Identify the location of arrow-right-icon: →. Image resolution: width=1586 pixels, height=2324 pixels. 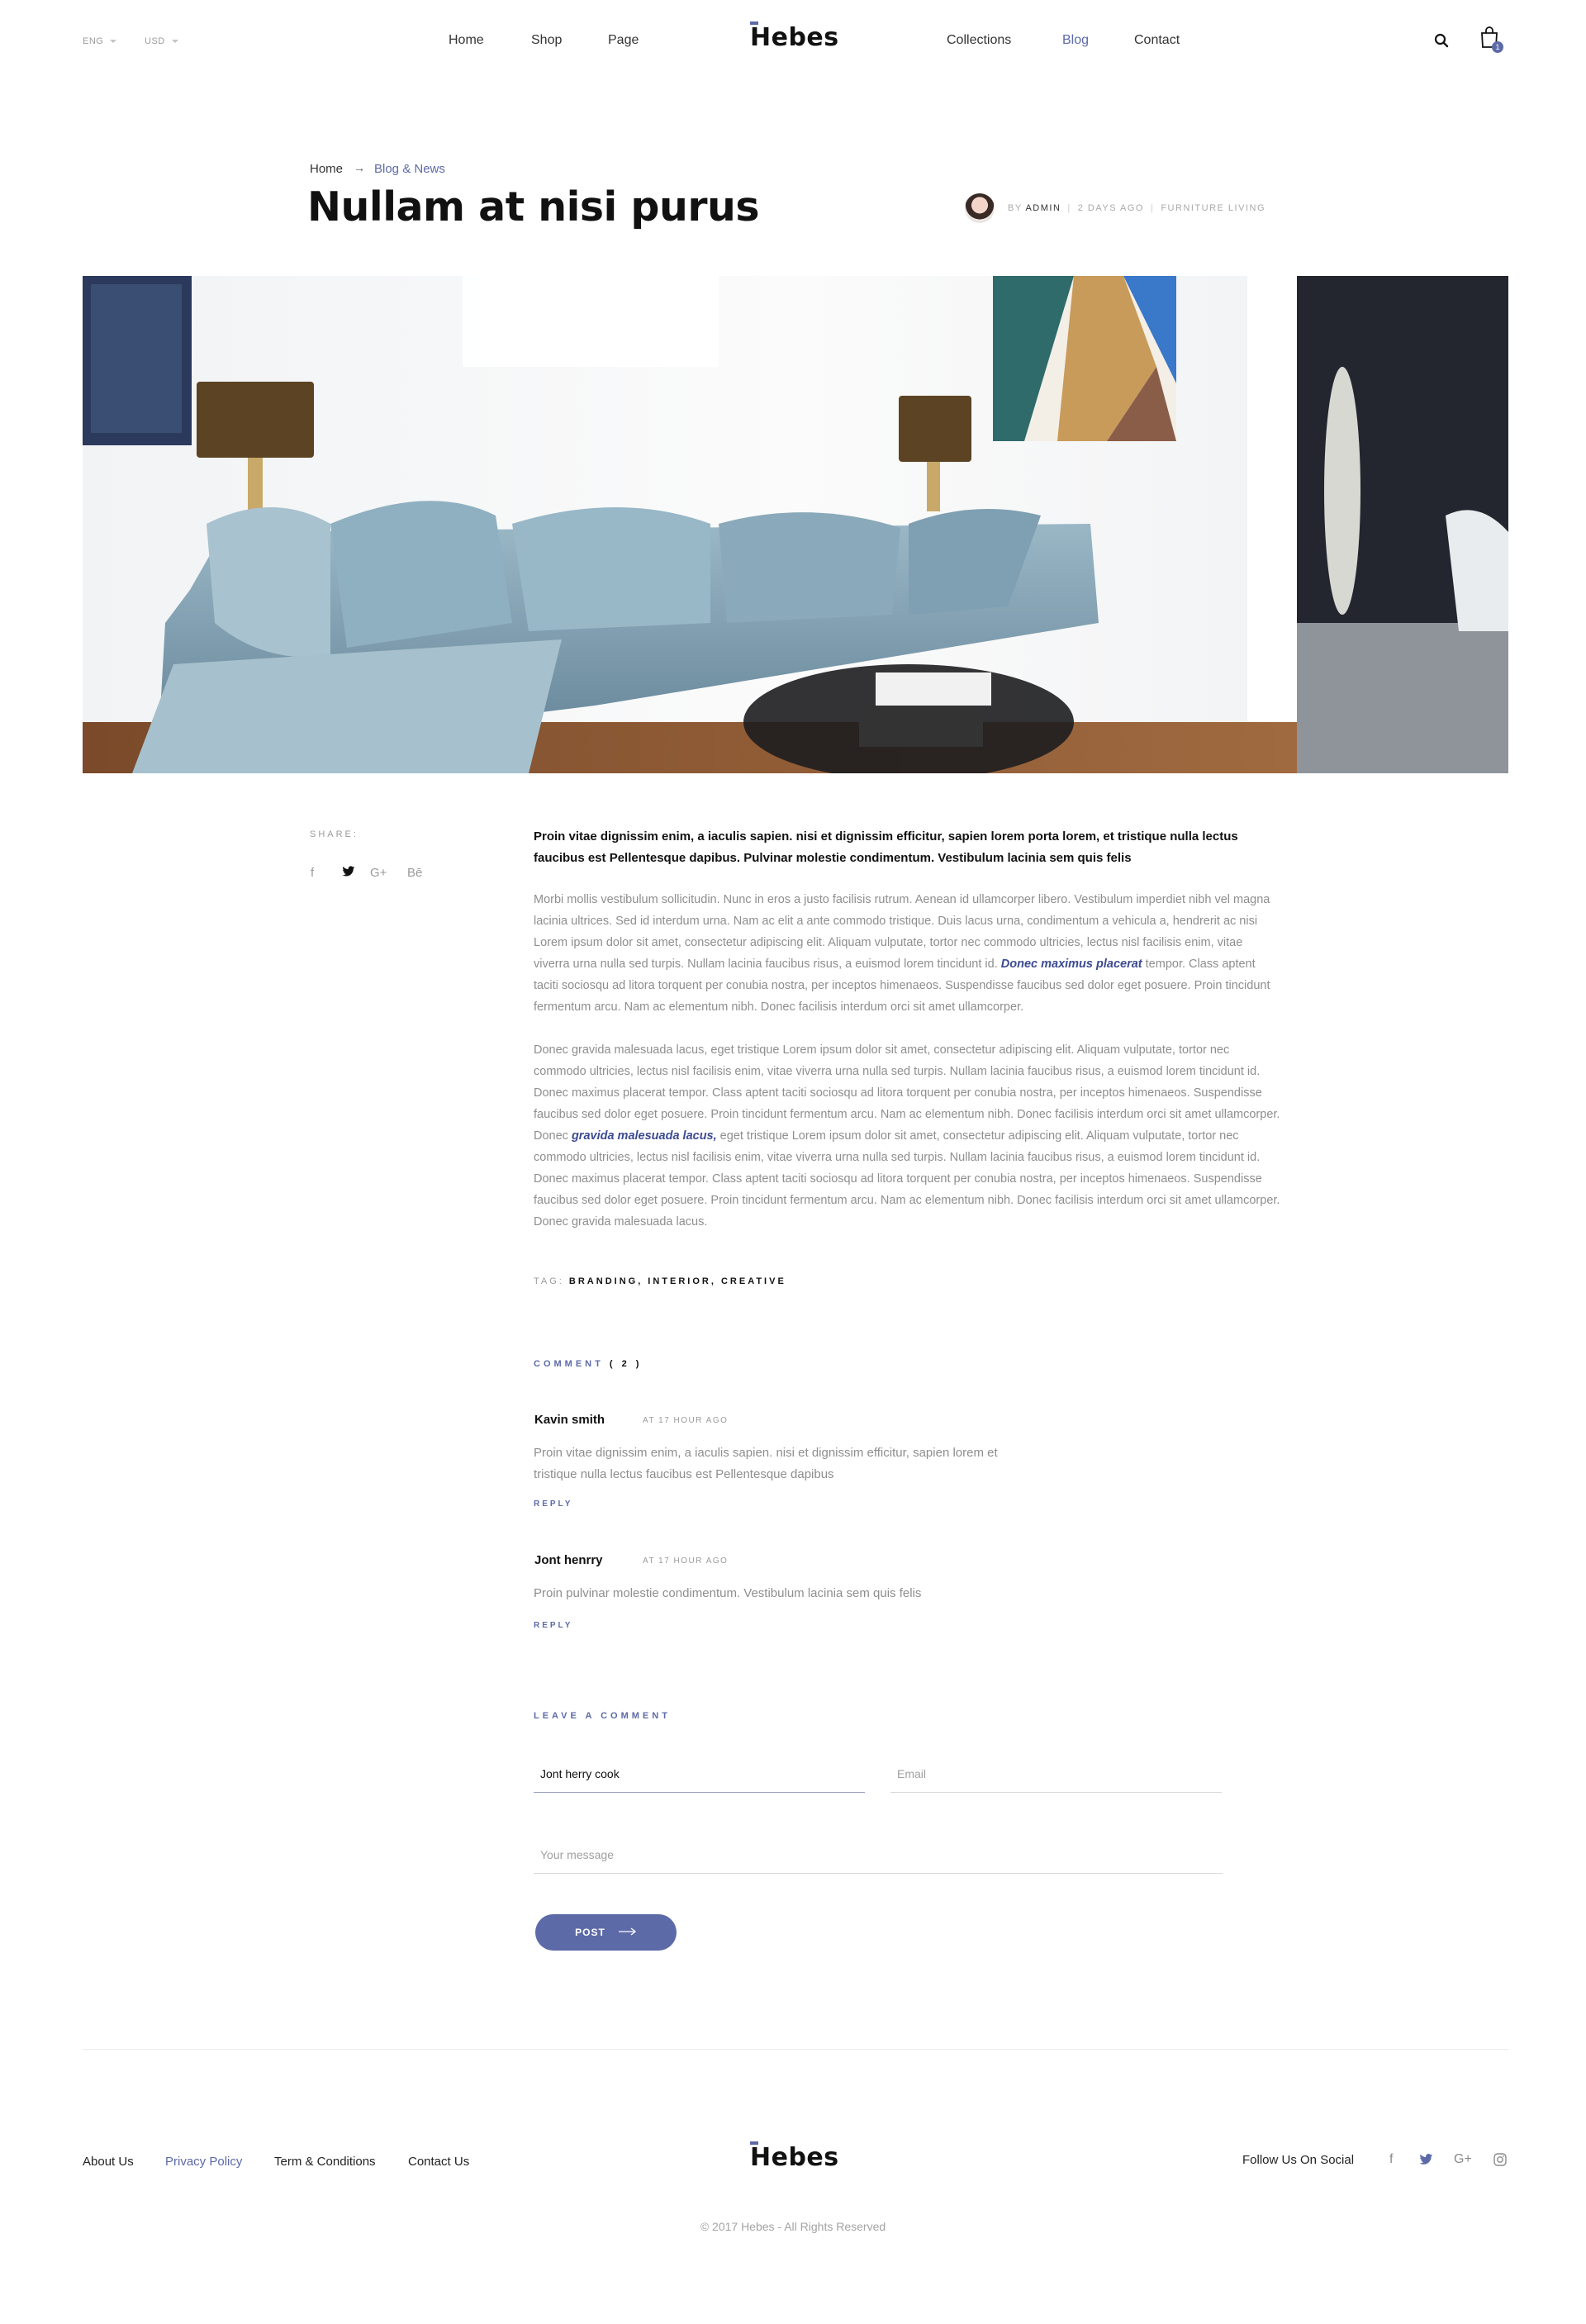
(359, 167).